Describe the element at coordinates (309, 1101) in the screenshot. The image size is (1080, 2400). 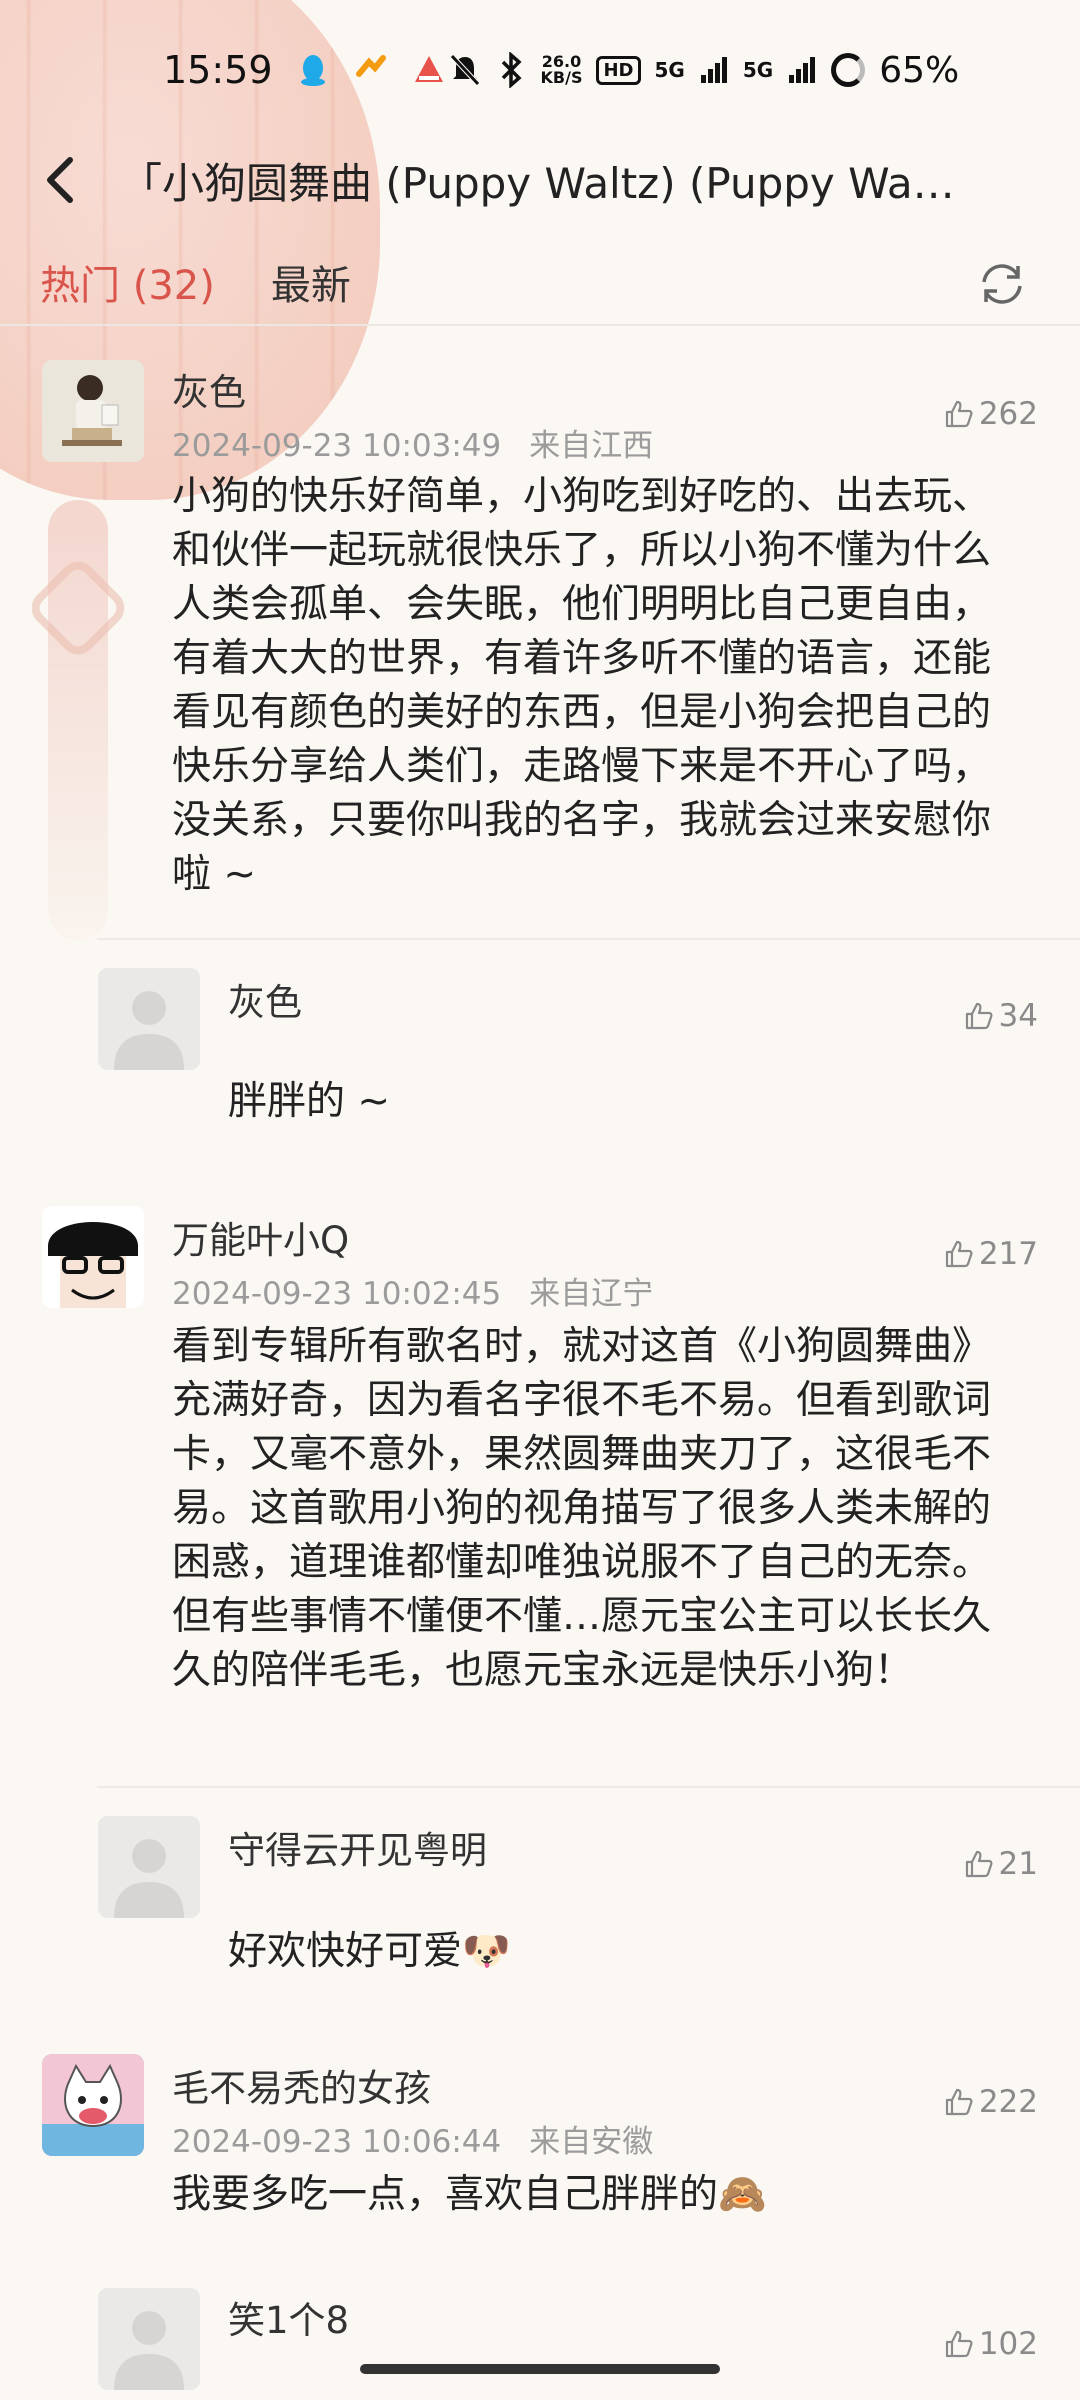
I see `reply-content: 胖胖的 ~` at that location.